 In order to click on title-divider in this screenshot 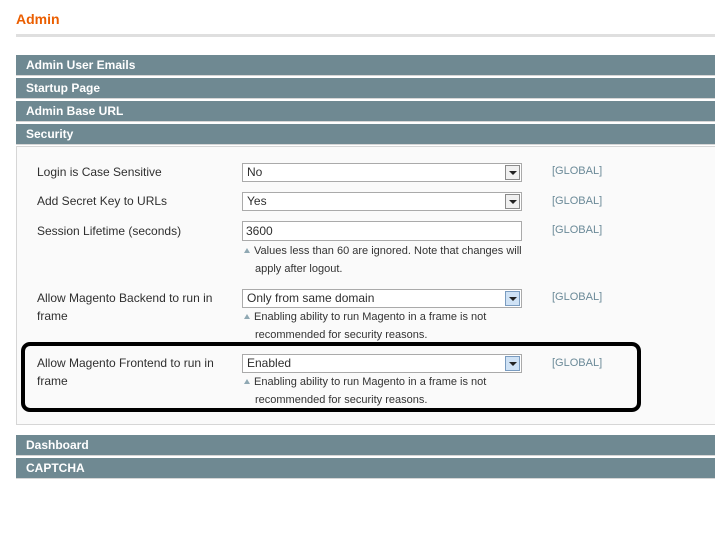, I will do `click(365, 35)`.